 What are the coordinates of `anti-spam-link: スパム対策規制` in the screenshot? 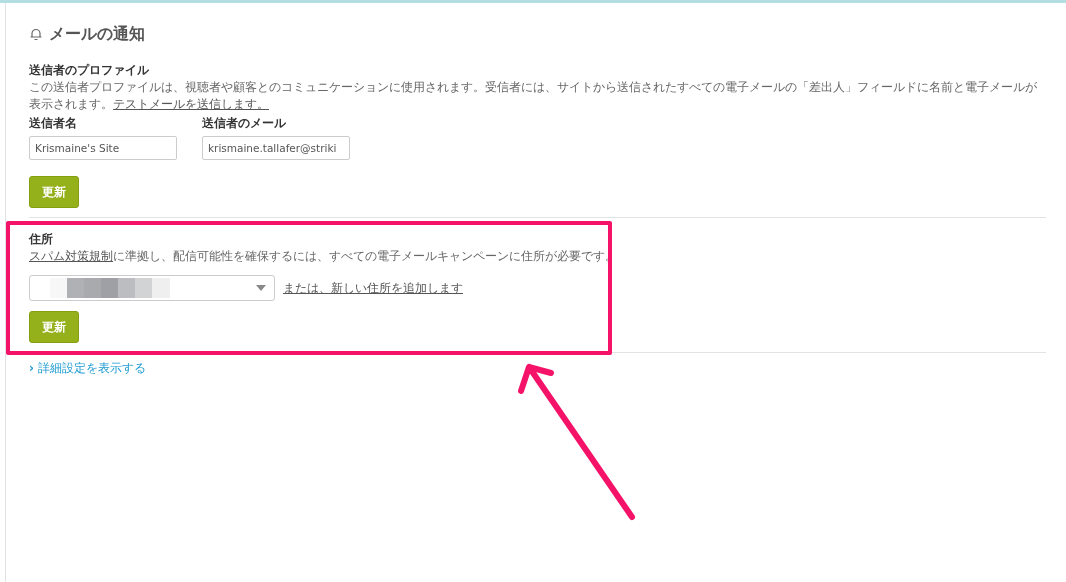 It's located at (71, 256).